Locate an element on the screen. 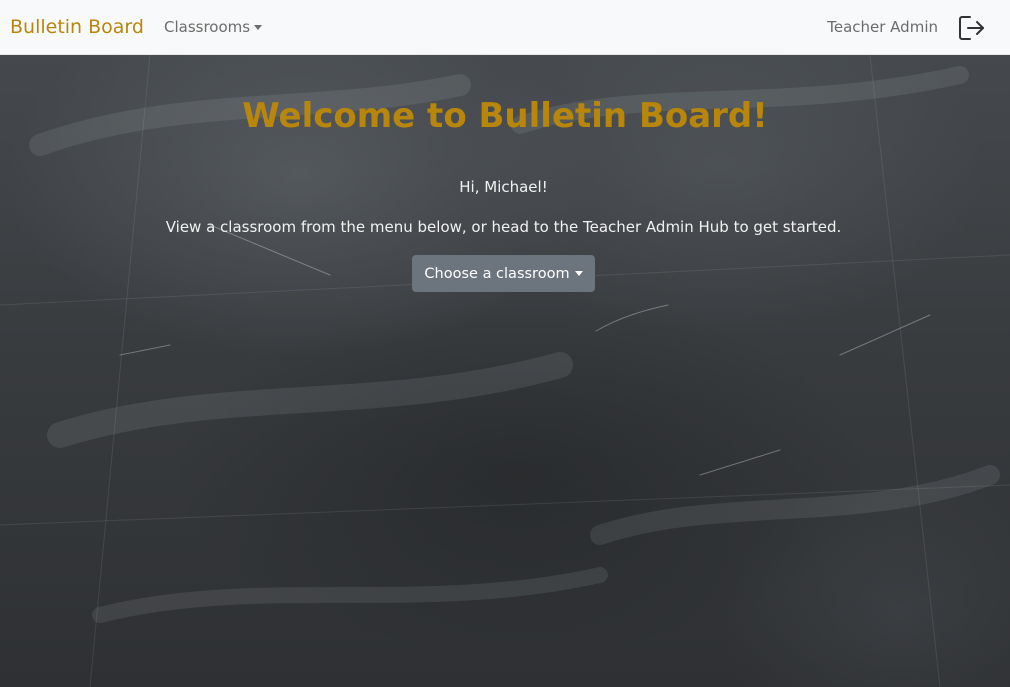 This screenshot has height=687, width=1010. classrooms-dropdown-label: Classrooms is located at coordinates (207, 27).